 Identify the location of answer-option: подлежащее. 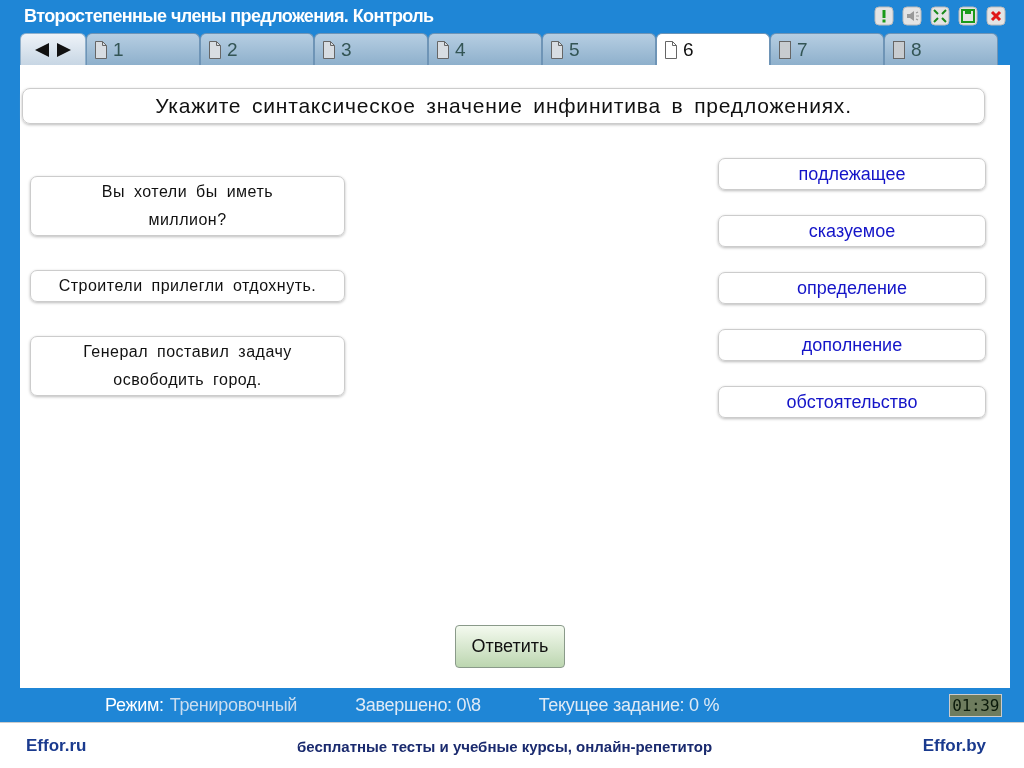
(852, 174).